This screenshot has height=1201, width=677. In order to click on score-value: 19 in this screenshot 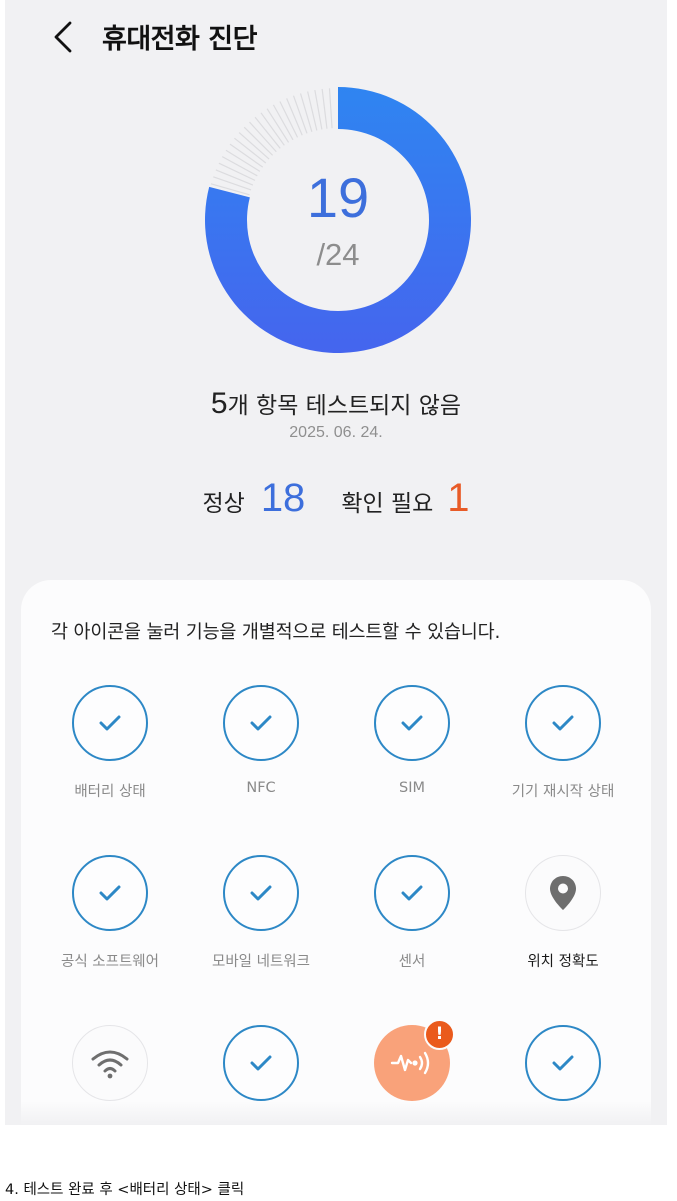, I will do `click(338, 197)`.